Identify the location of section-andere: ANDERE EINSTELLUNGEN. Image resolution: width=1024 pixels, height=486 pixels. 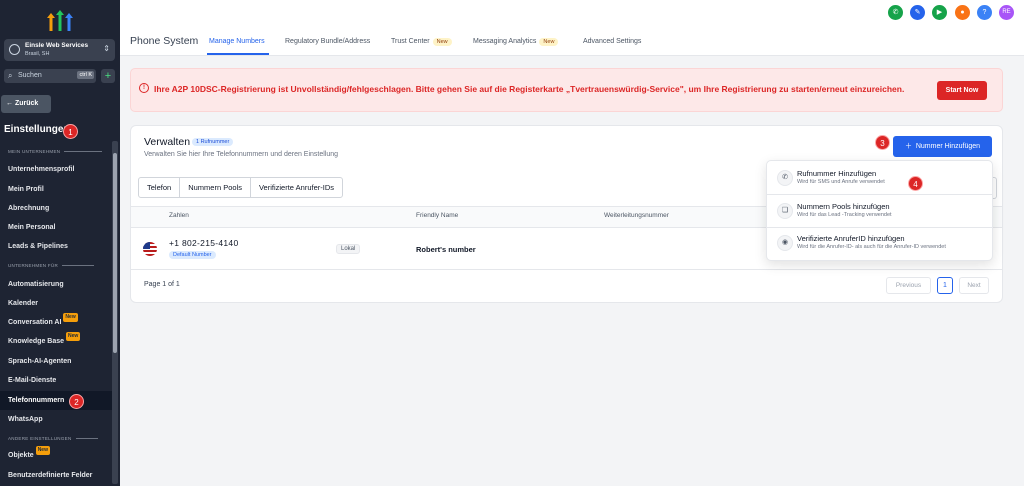
(53, 438).